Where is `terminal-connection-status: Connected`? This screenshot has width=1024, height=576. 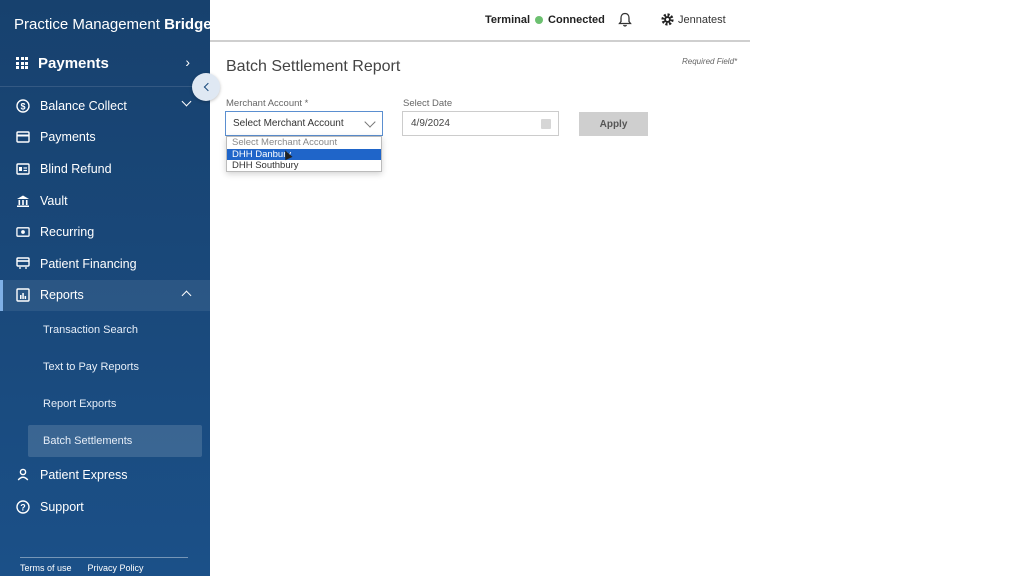 terminal-connection-status: Connected is located at coordinates (576, 20).